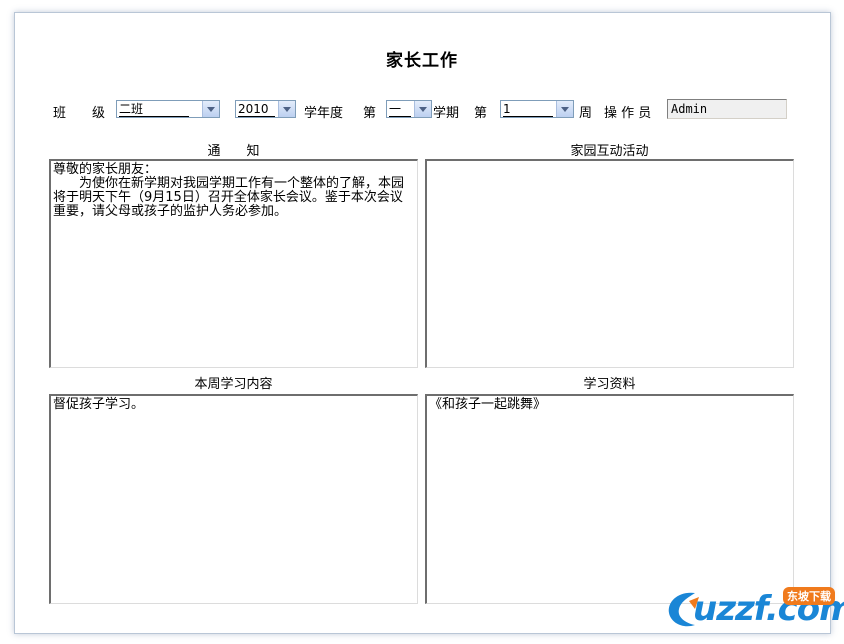 This screenshot has width=844, height=644. I want to click on watermark-badge: 东坡下载, so click(809, 596).